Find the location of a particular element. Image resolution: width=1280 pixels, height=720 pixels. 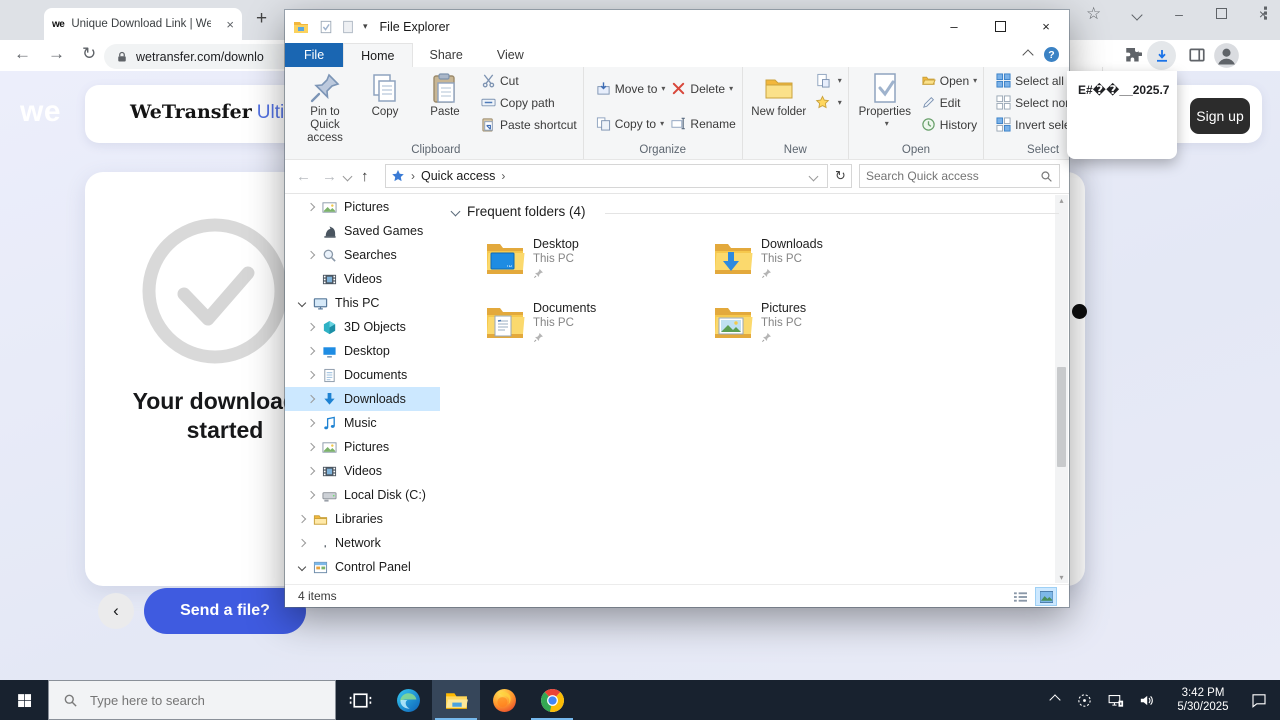

tray-update-icon is located at coordinates (1084, 700).